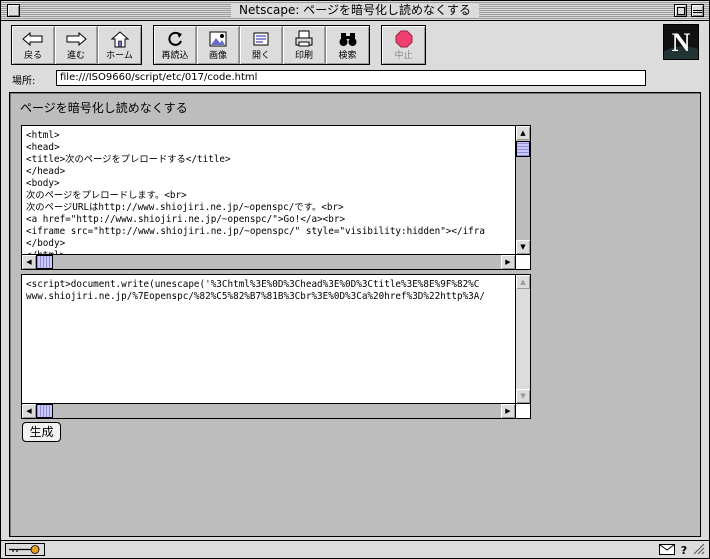  I want to click on help-question-icon: ?, so click(684, 549).